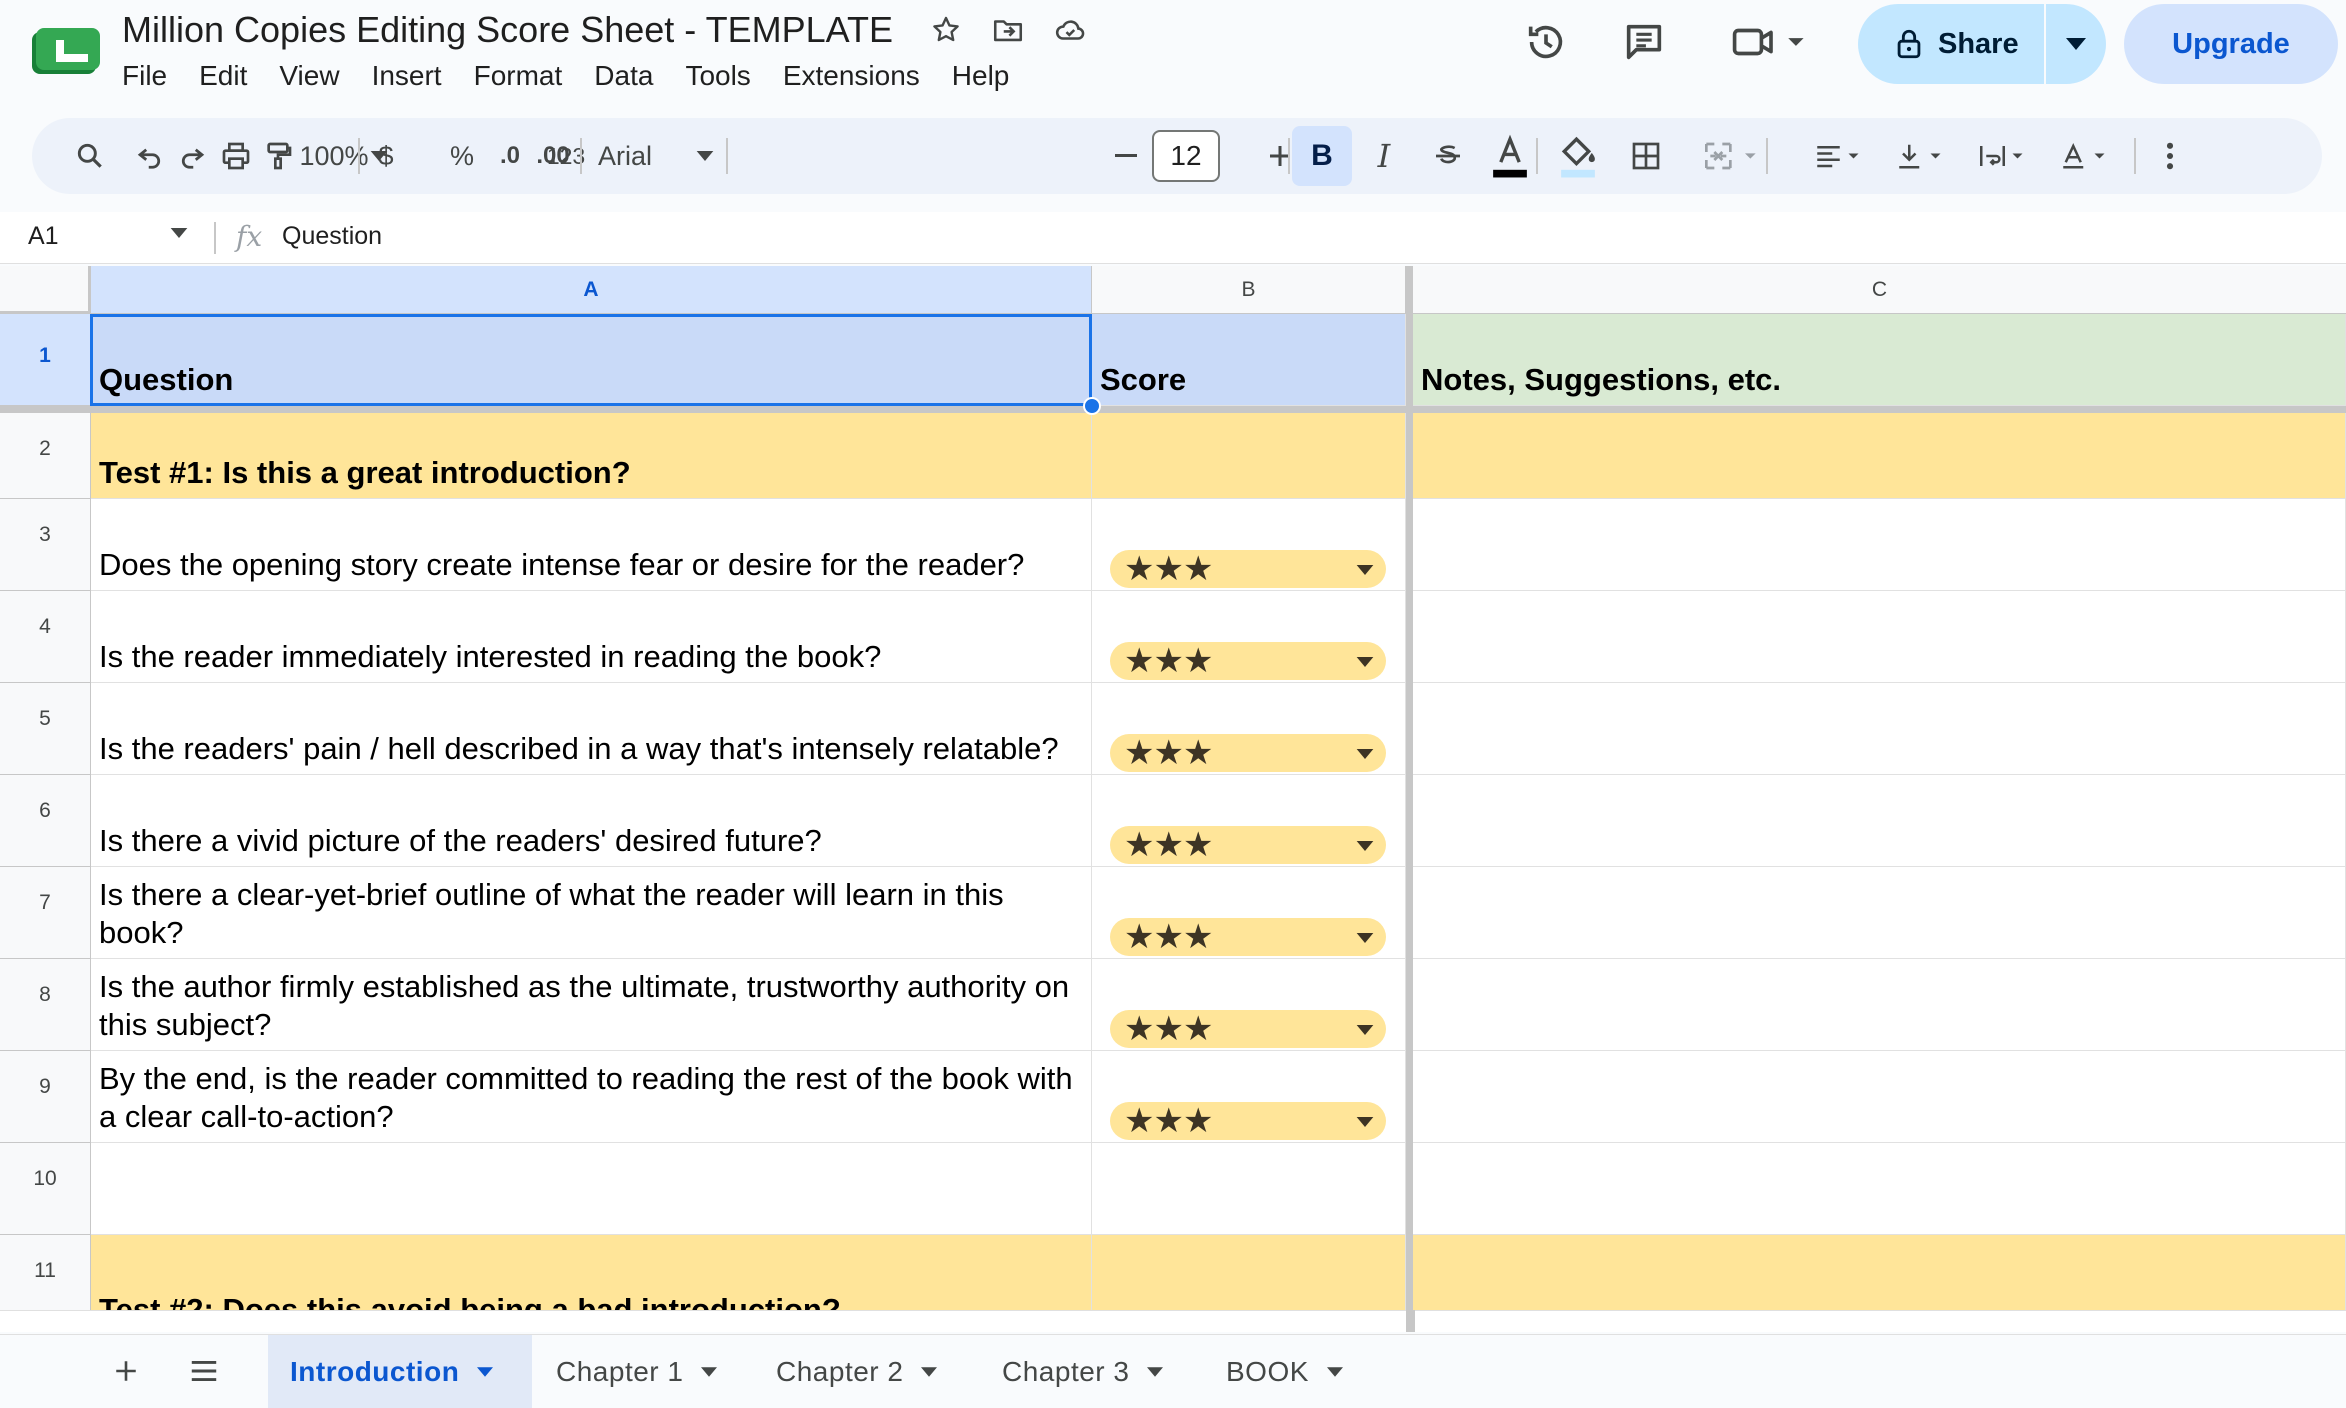  Describe the element at coordinates (179, 233) in the screenshot. I see `name-box-dropdown-icon` at that location.